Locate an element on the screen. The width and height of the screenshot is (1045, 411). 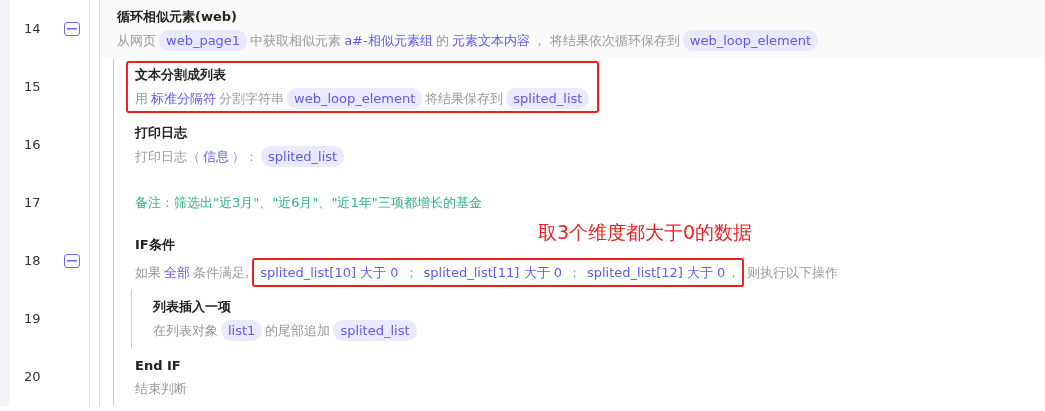
keyword-text: splited_list[11] 大于 0 is located at coordinates (492, 272).